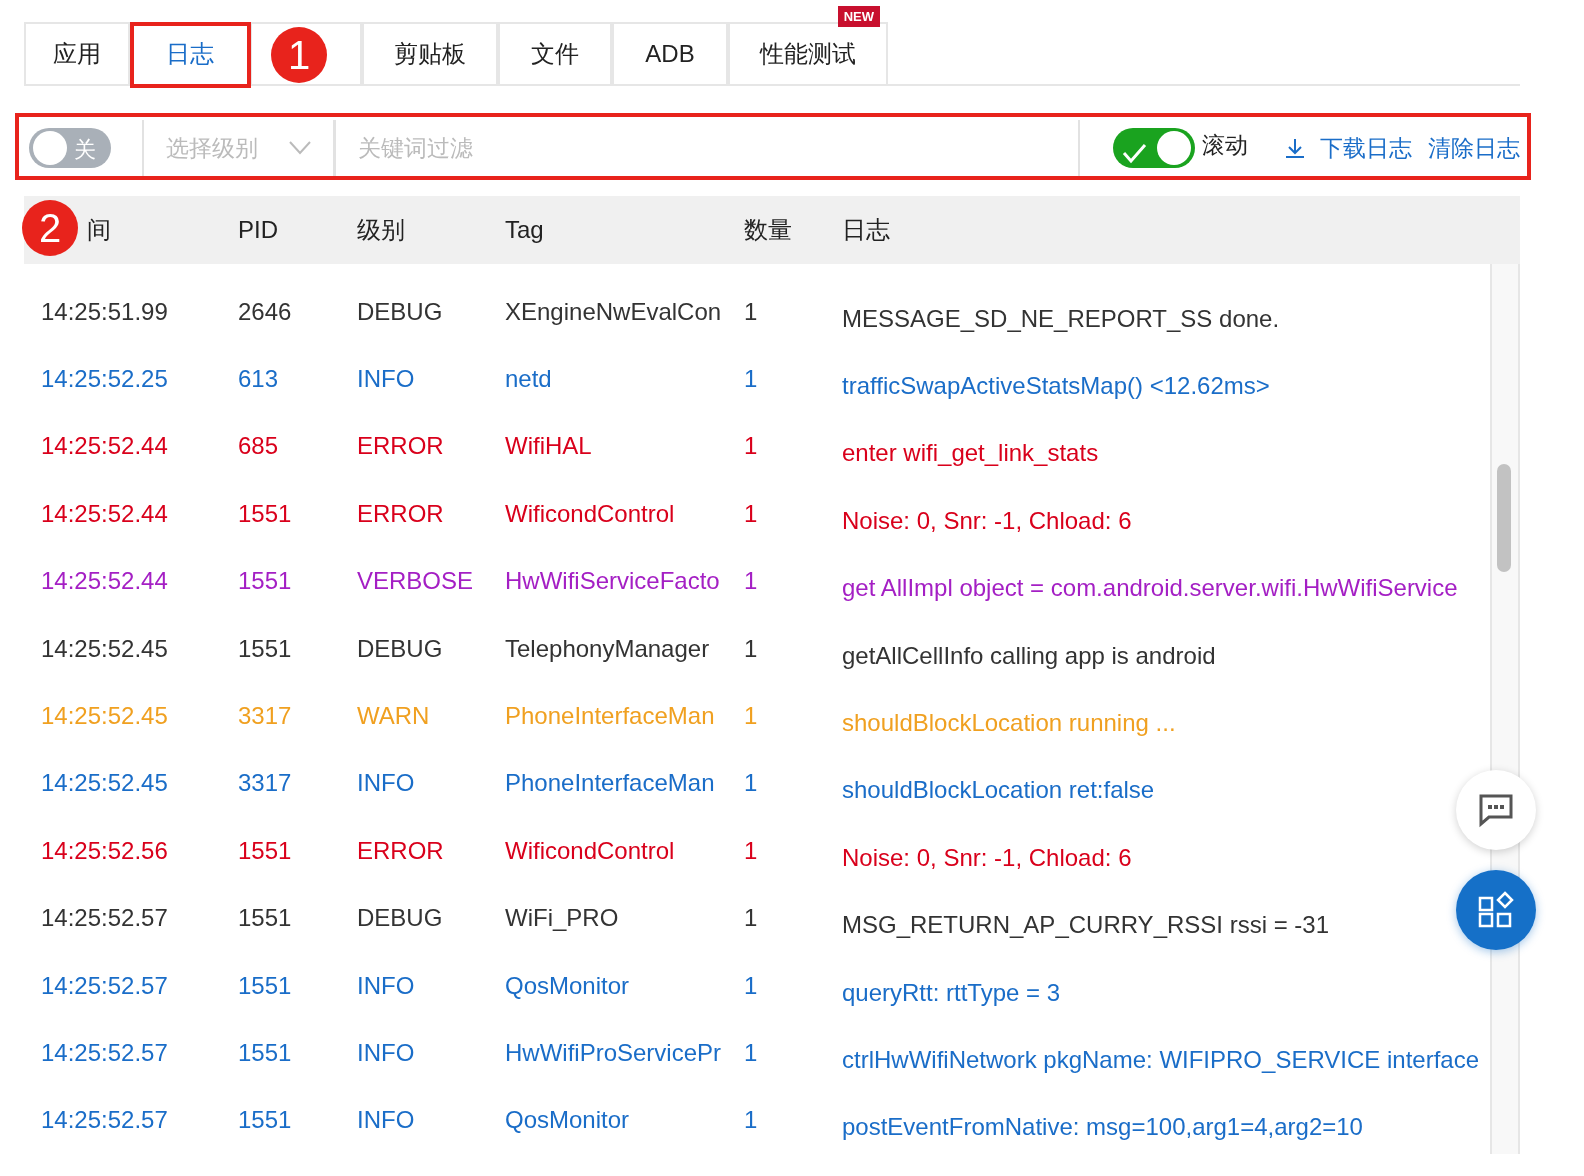  I want to click on time-cell-text: 14:25:51.99, so click(105, 311).